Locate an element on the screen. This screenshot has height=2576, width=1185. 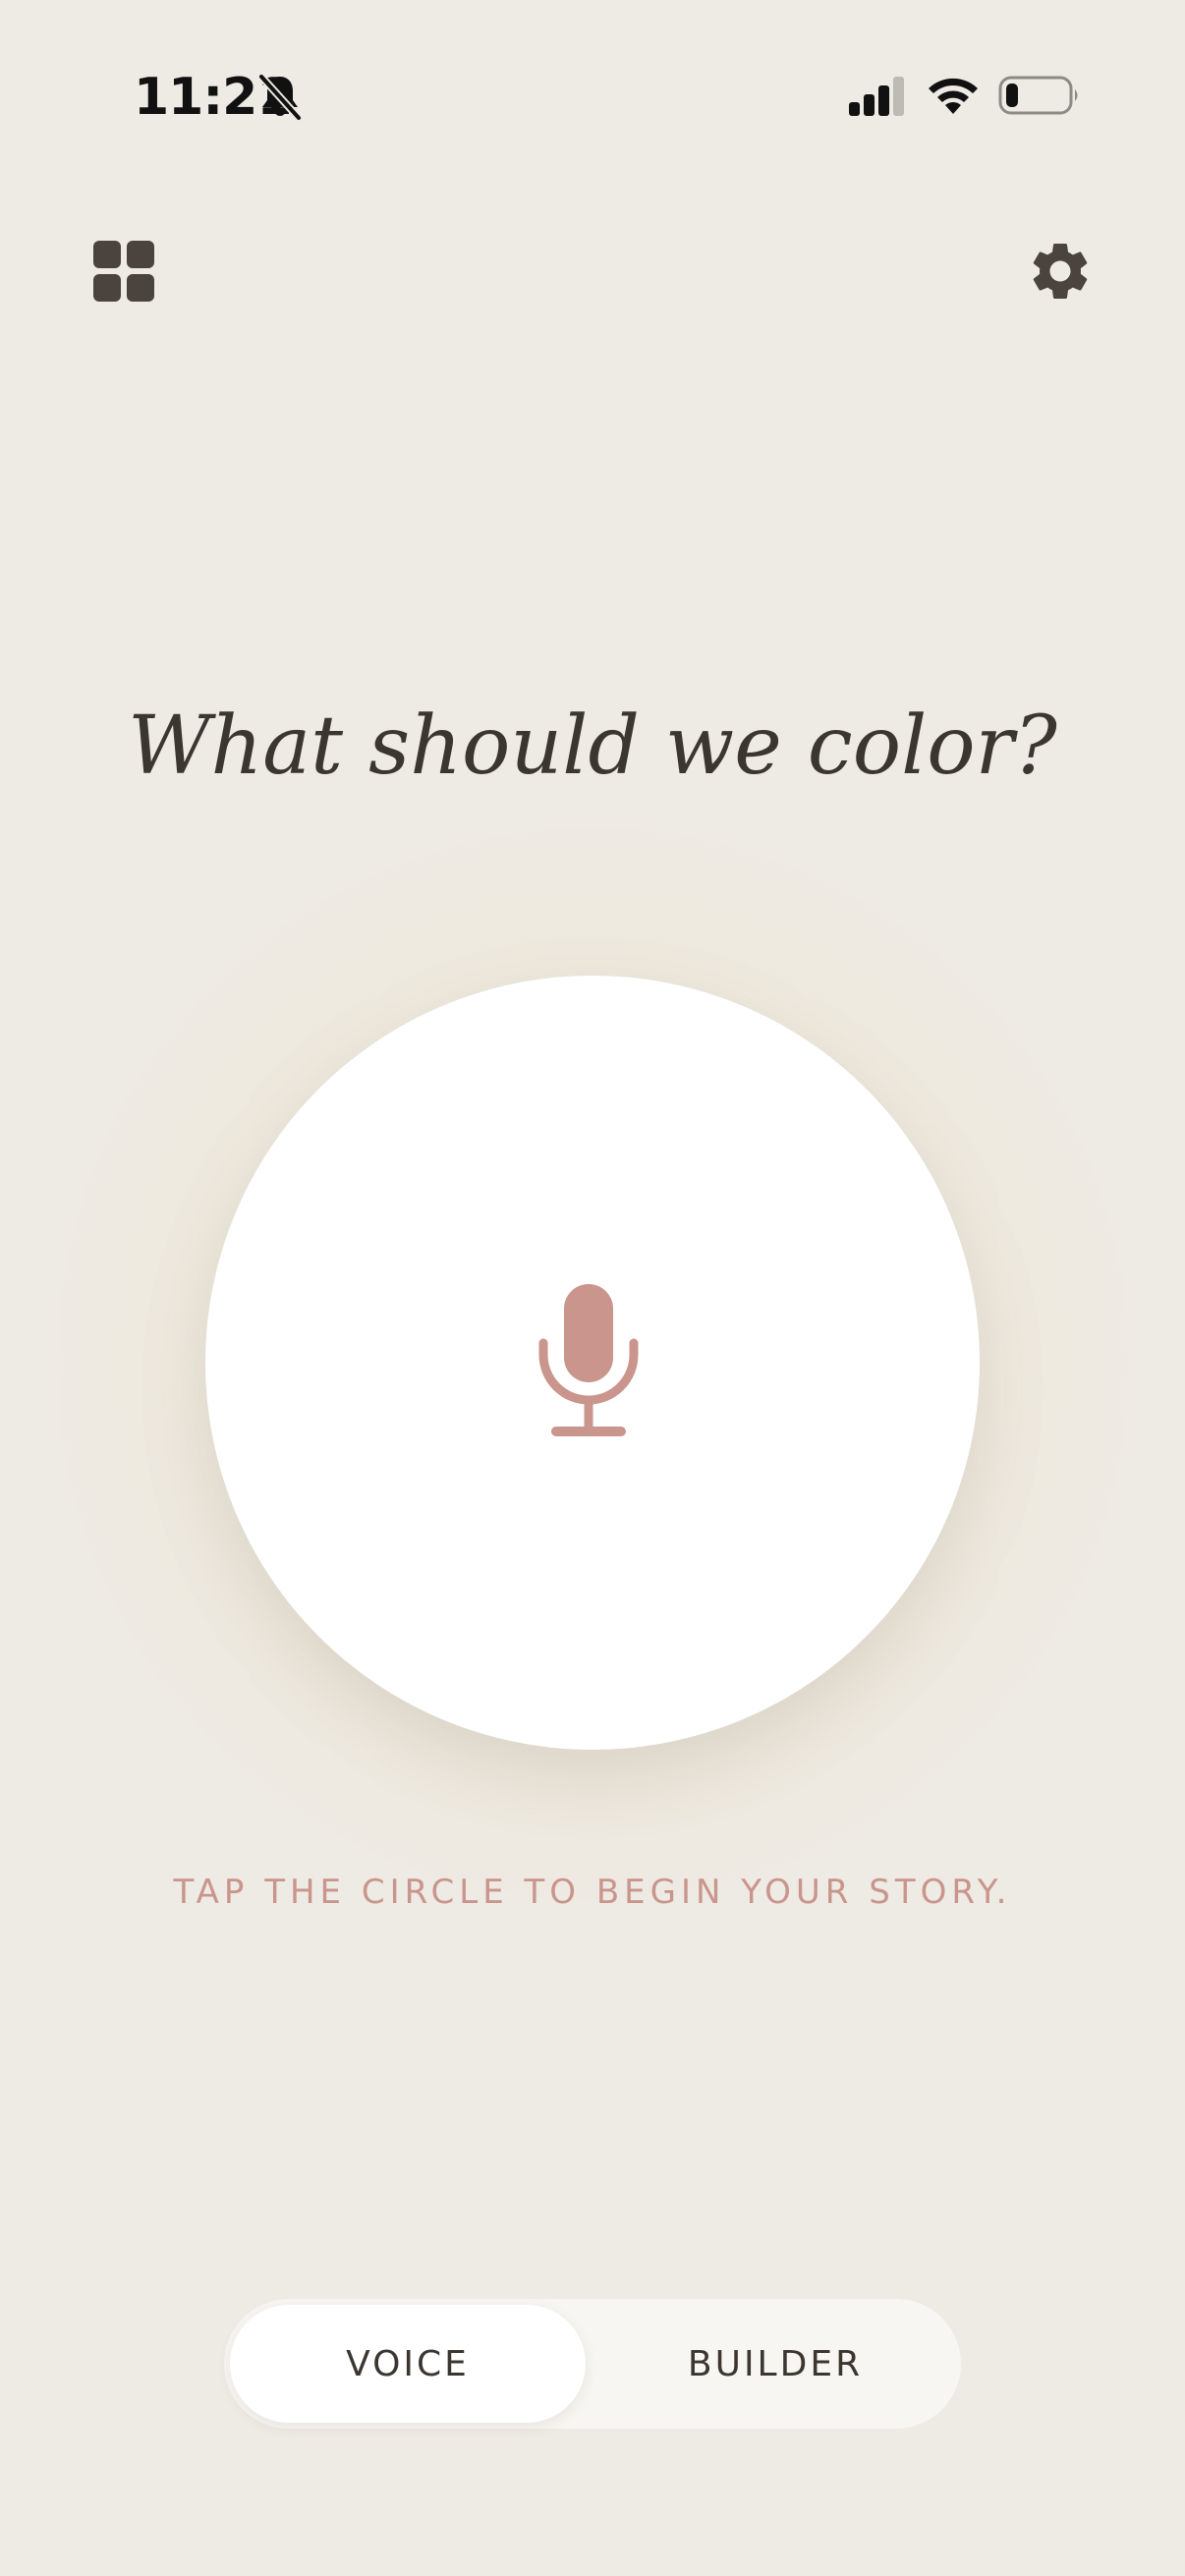
grid-icon is located at coordinates (124, 271).